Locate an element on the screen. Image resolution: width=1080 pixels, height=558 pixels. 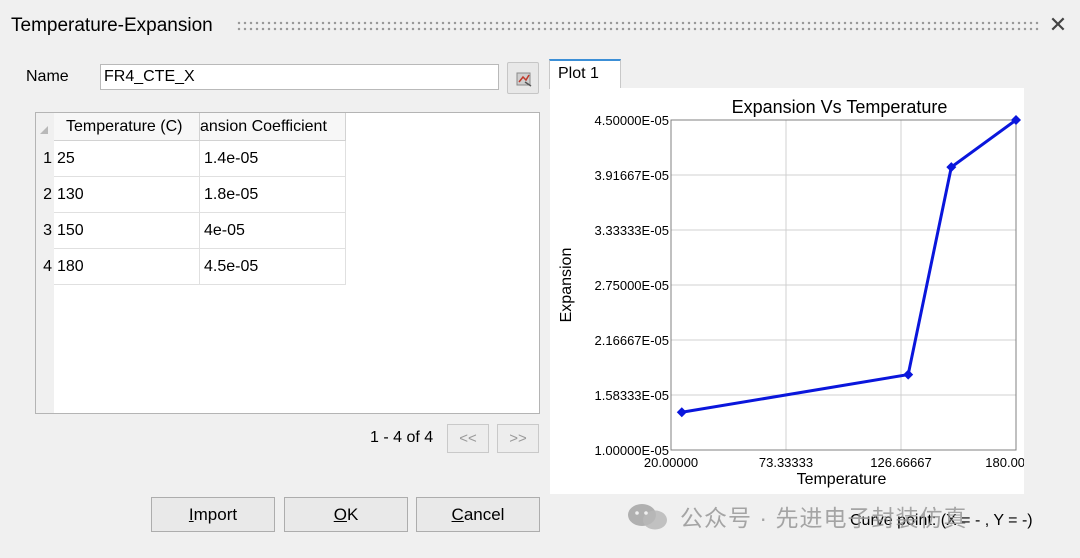
row-number: 4 is located at coordinates (45, 267).